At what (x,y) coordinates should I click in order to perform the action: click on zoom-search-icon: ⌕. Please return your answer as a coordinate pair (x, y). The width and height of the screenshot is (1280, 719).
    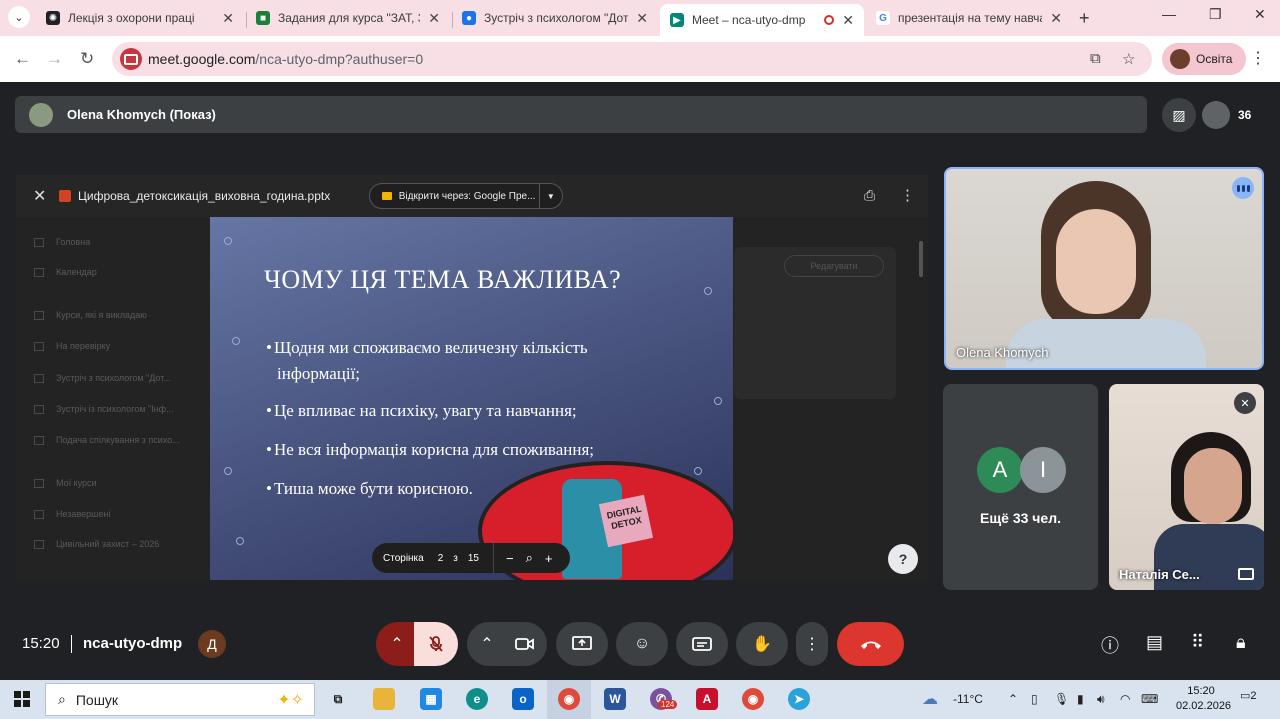
    Looking at the image, I should click on (529, 558).